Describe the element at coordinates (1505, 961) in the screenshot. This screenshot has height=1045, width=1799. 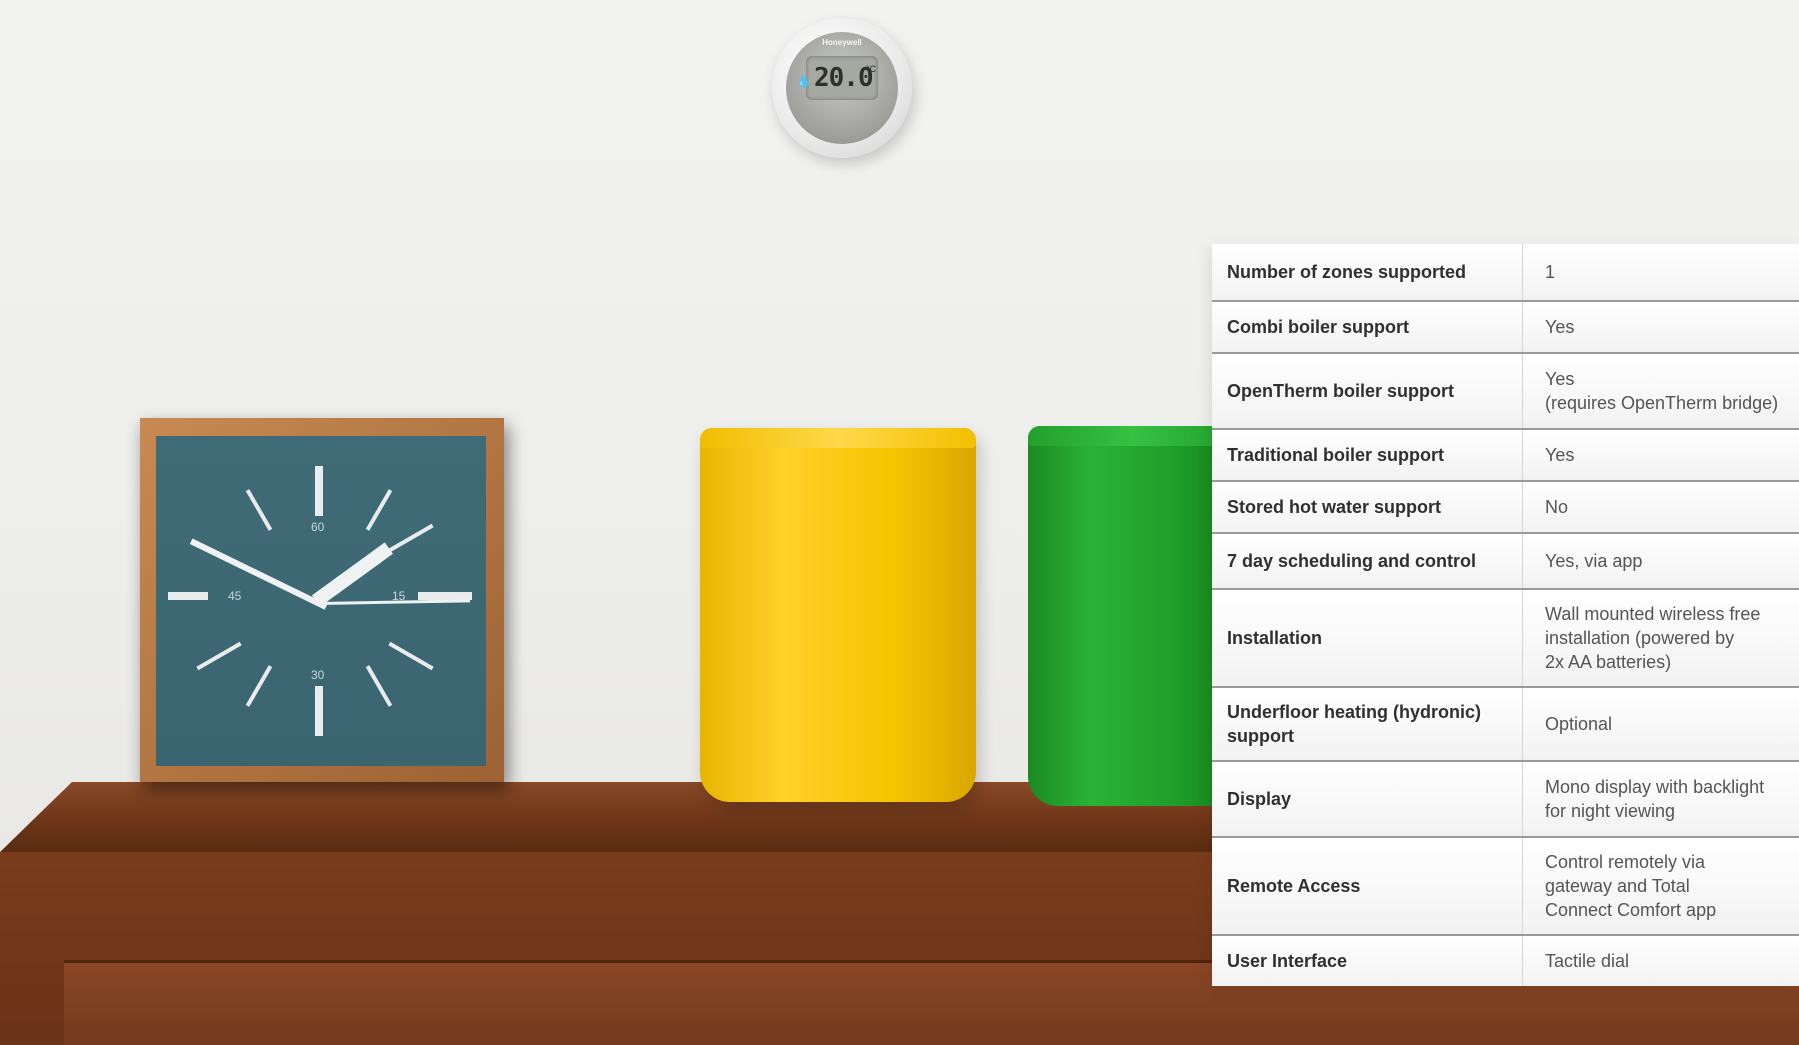
I see `spec-row: User Interface Tactile dial` at that location.